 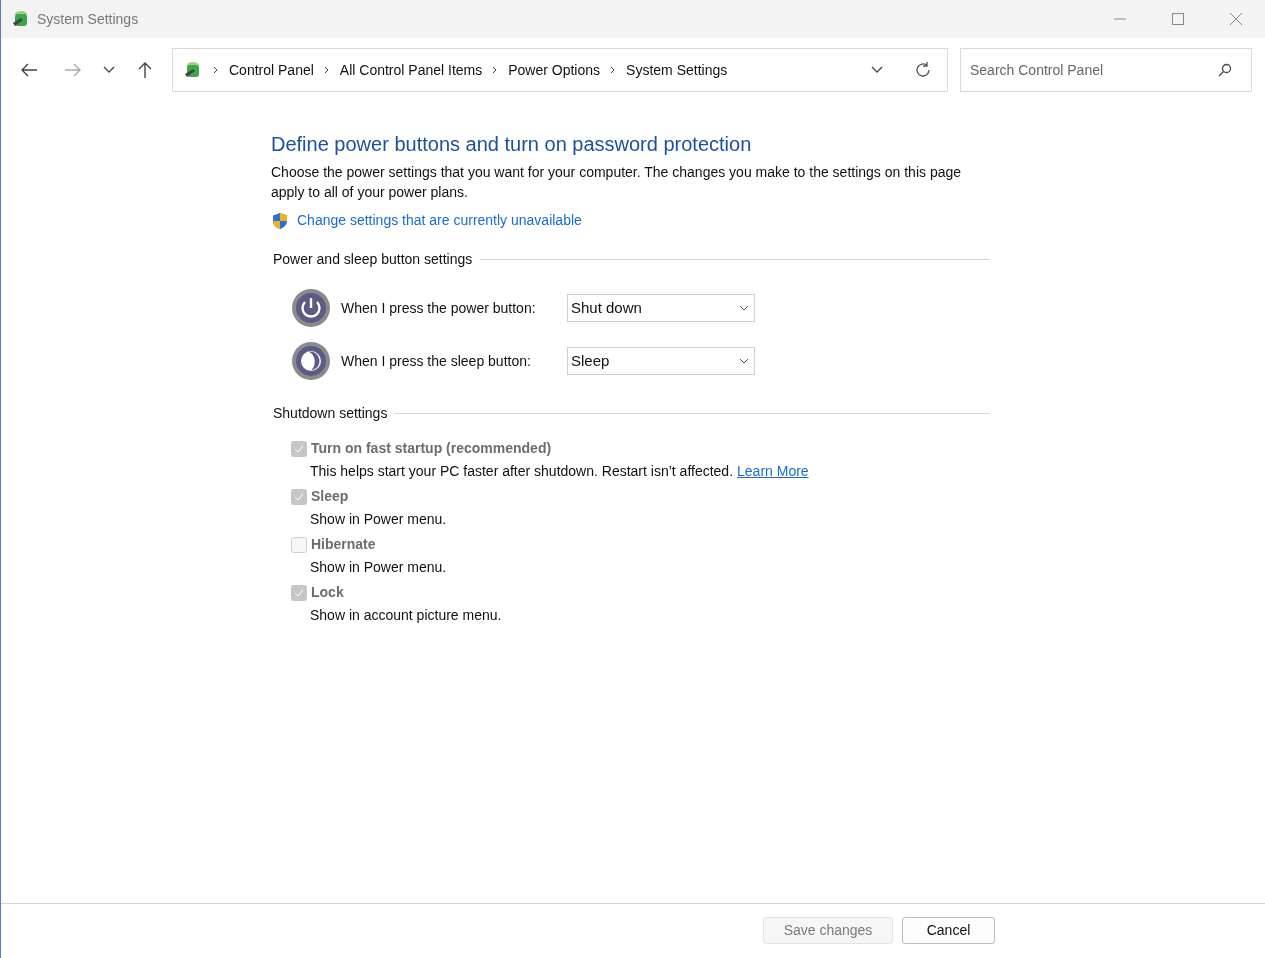 I want to click on description-text: Choose the power settings that you want for your computer. The changes you make to the settings on this page apply to all of your power plans., so click(x=617, y=182).